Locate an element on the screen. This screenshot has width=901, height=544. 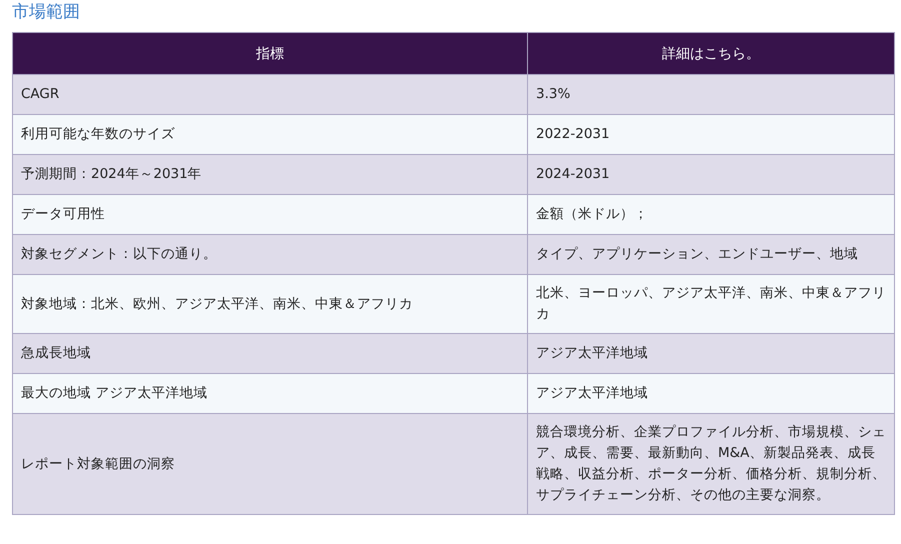
table-cell: 最大の地域 アジア太平洋地域 is located at coordinates (270, 394).